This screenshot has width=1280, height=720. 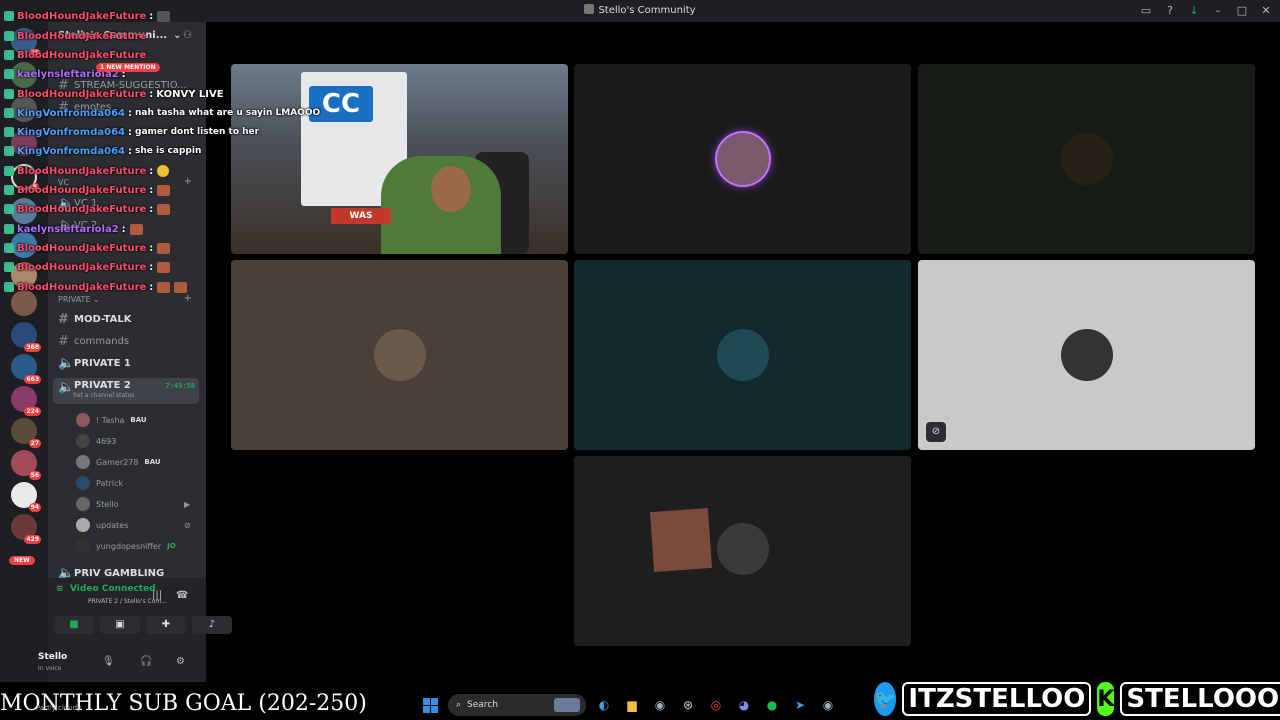 What do you see at coordinates (128, 67) in the screenshot?
I see `new-mention-pill: 1 NEW MENTION` at bounding box center [128, 67].